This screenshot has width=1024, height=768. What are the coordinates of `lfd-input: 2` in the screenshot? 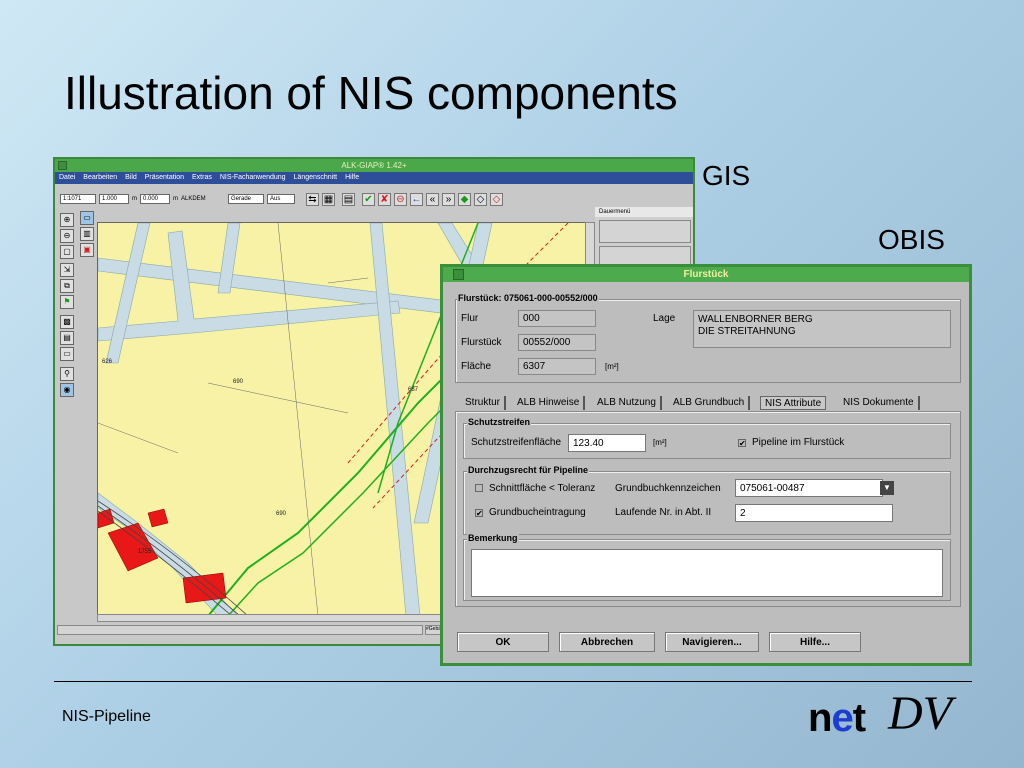 It's located at (814, 513).